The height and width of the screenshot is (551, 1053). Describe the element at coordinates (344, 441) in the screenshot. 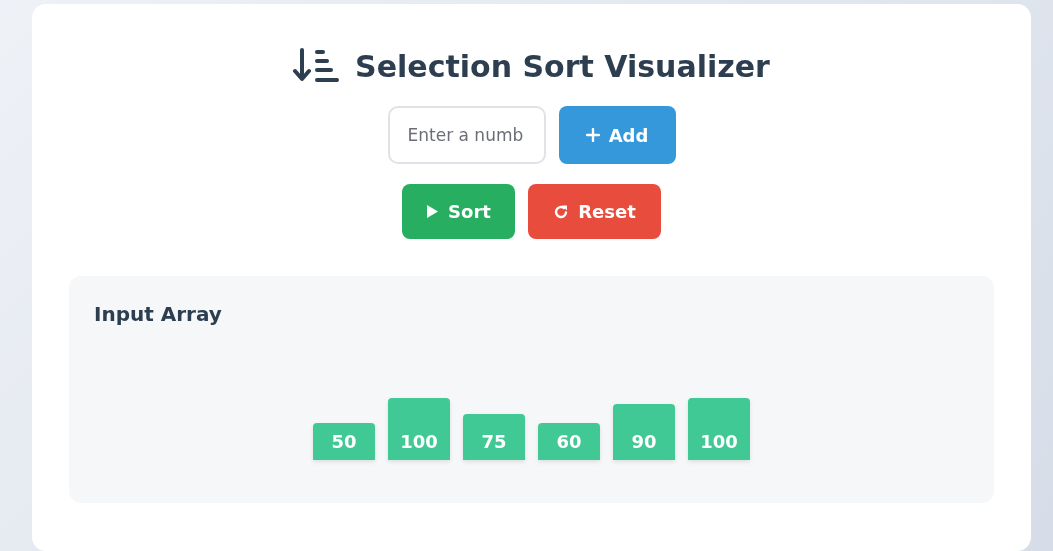

I see `array-bar: 50` at that location.